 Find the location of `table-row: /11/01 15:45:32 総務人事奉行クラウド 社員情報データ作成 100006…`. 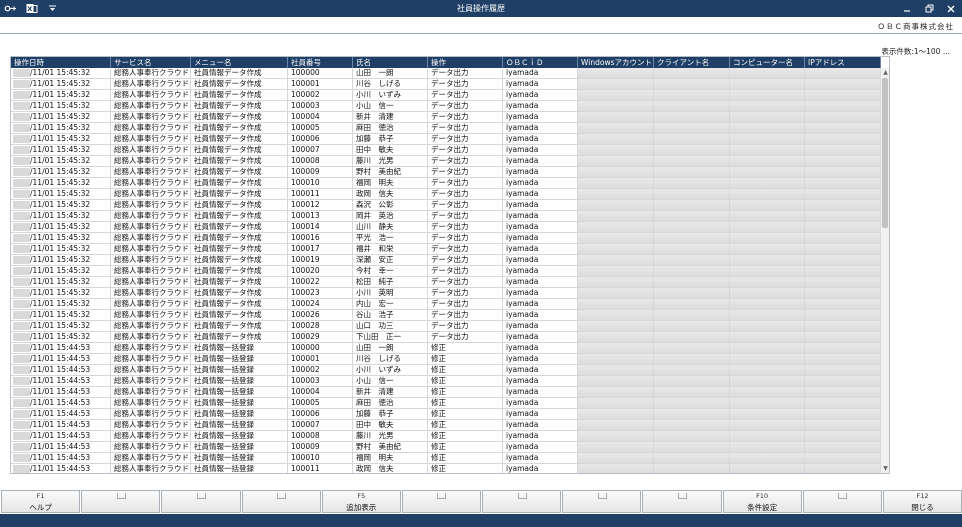

table-row: /11/01 15:45:32 総務人事奉行クラウド 社員情報データ作成 100006… is located at coordinates (446, 139).